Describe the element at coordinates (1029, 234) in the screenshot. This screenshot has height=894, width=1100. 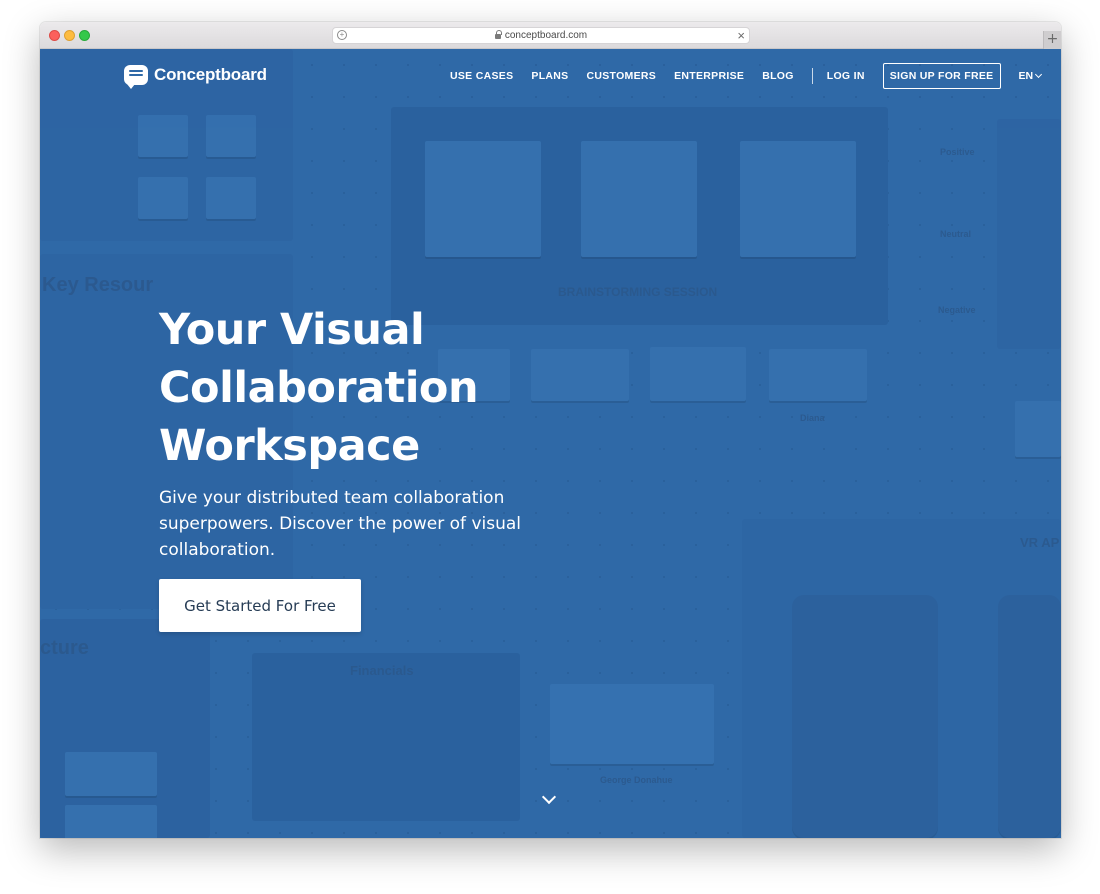
I see `bg-panel` at that location.